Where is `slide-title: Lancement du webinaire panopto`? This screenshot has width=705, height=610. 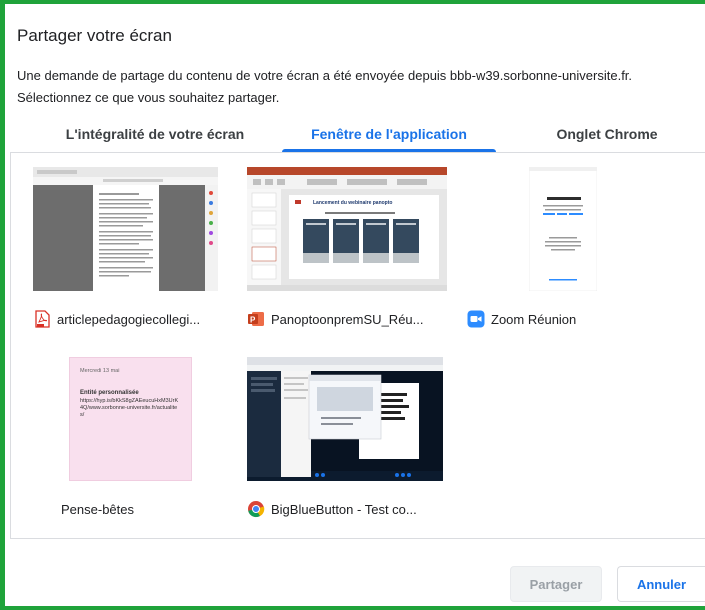 slide-title: Lancement du webinaire panopto is located at coordinates (352, 203).